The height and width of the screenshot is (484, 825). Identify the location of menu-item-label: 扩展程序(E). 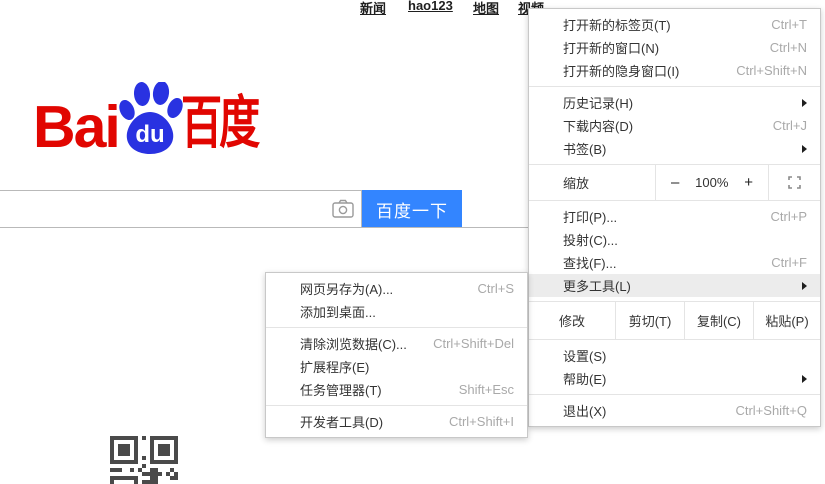
(335, 367).